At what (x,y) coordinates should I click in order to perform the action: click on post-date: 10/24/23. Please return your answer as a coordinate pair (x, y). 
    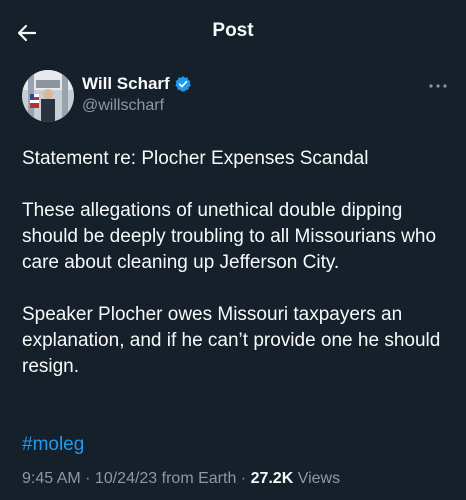
    Looking at the image, I should click on (126, 478).